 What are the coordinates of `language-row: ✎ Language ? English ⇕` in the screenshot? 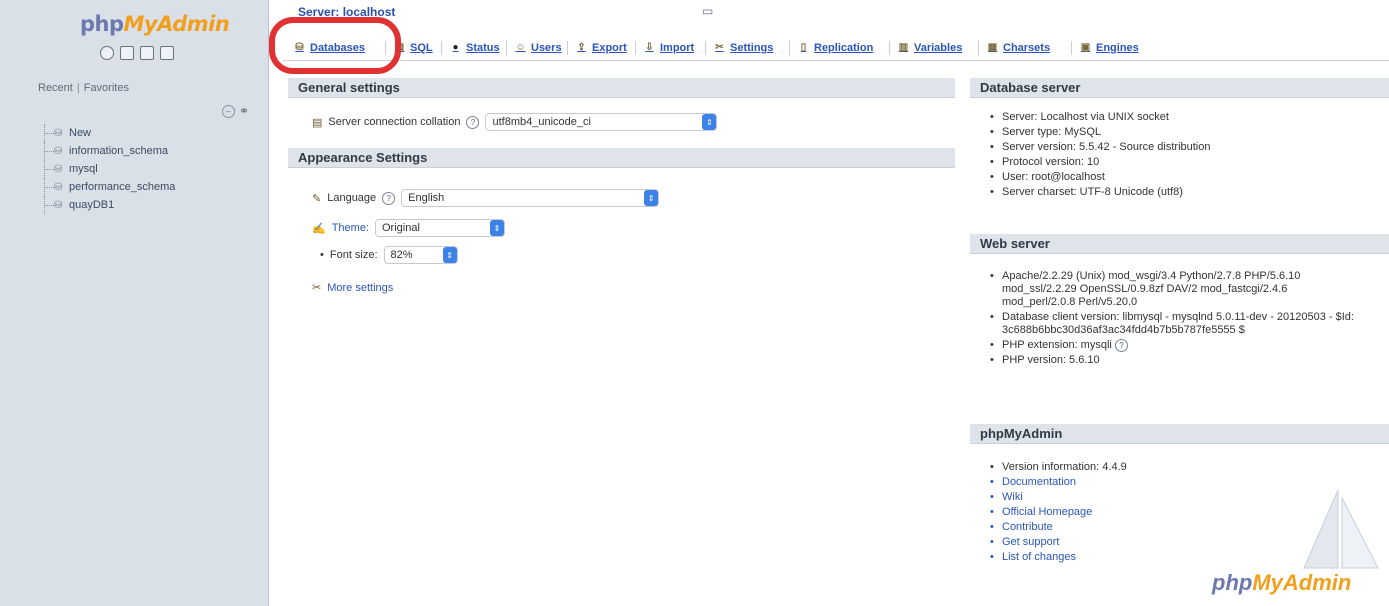 It's located at (486, 198).